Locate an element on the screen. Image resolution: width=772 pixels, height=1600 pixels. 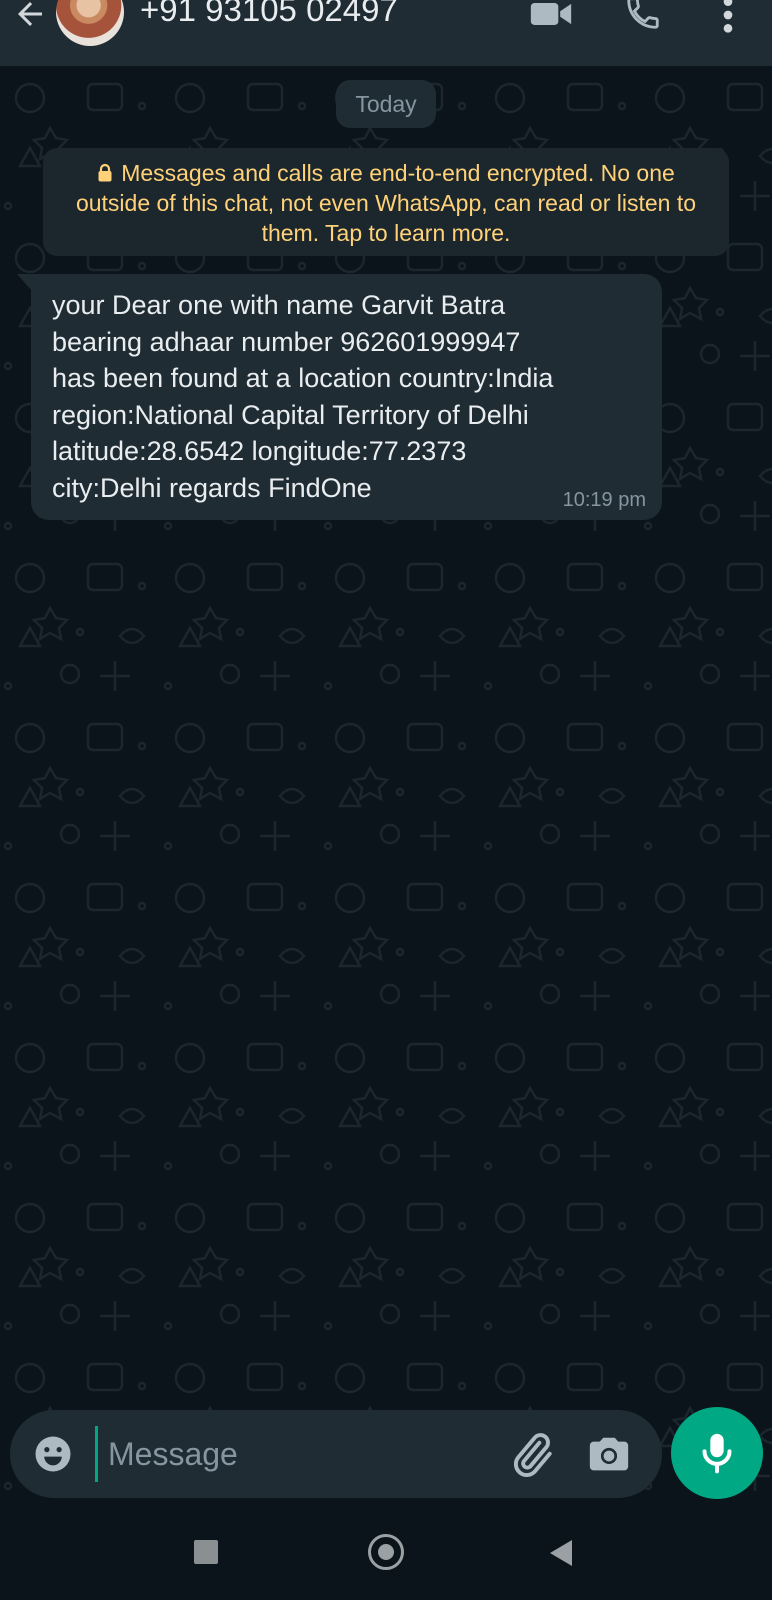
video-camera-icon is located at coordinates (551, 14).